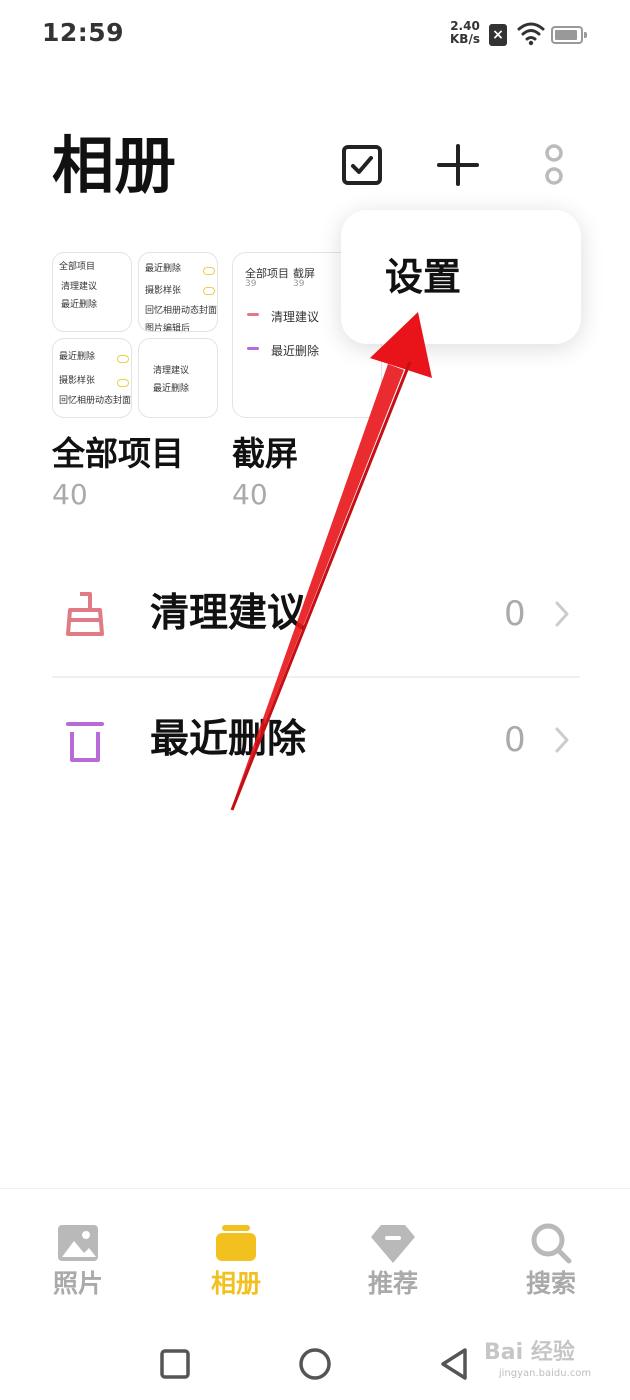 The width and height of the screenshot is (630, 1400). I want to click on watermark: Bai 经验 jingyan.baidu.com, so click(545, 1360).